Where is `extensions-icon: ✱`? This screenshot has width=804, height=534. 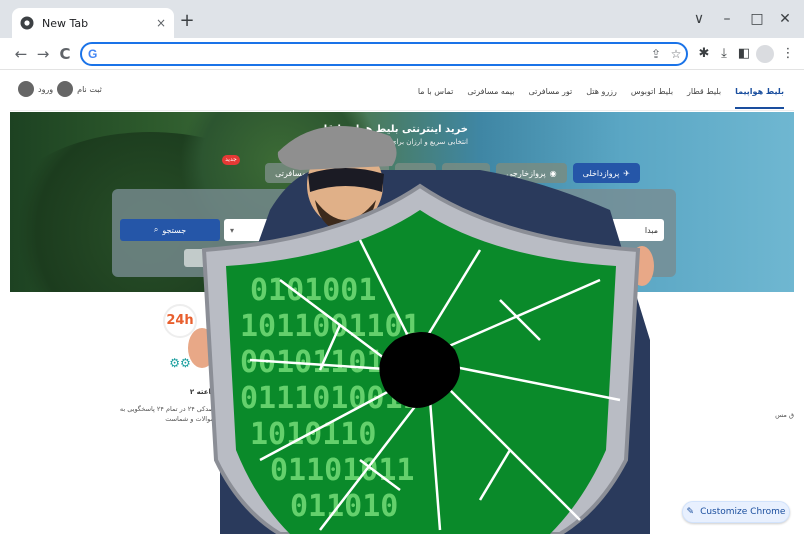
extensions-icon: ✱ is located at coordinates (704, 54).